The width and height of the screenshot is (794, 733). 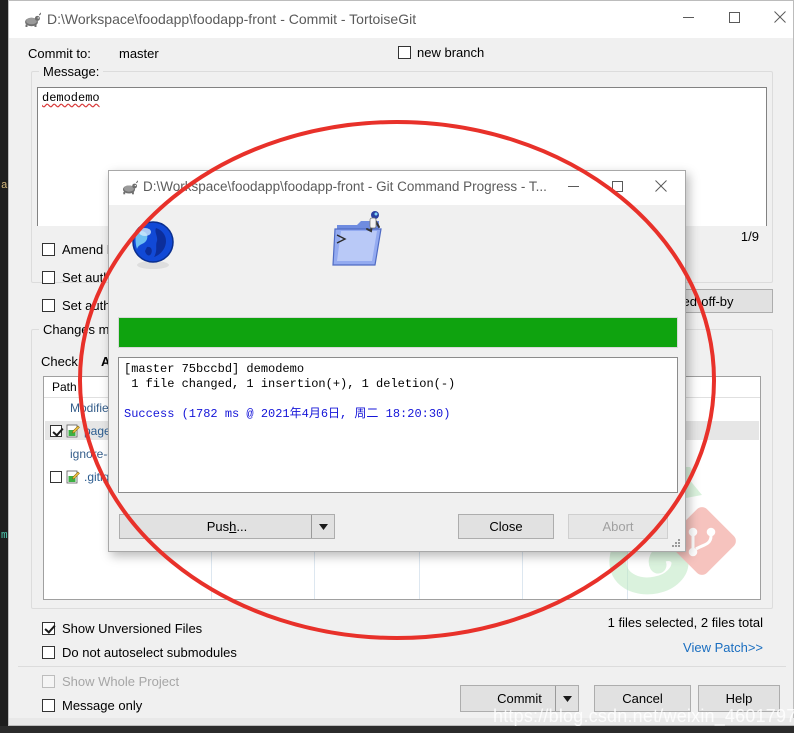 I want to click on abort-button: Abort, so click(x=618, y=526).